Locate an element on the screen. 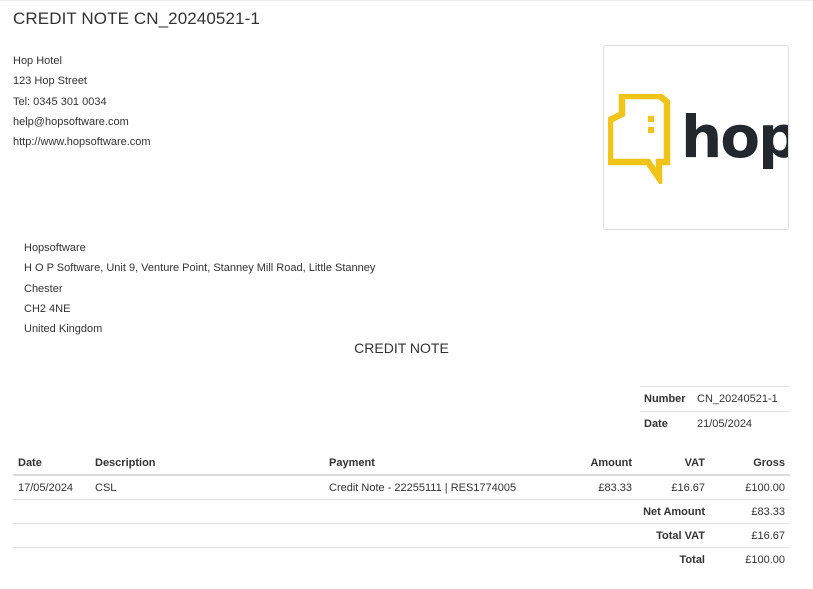 This screenshot has width=813, height=589. header-vat: VAT is located at coordinates (673, 463).